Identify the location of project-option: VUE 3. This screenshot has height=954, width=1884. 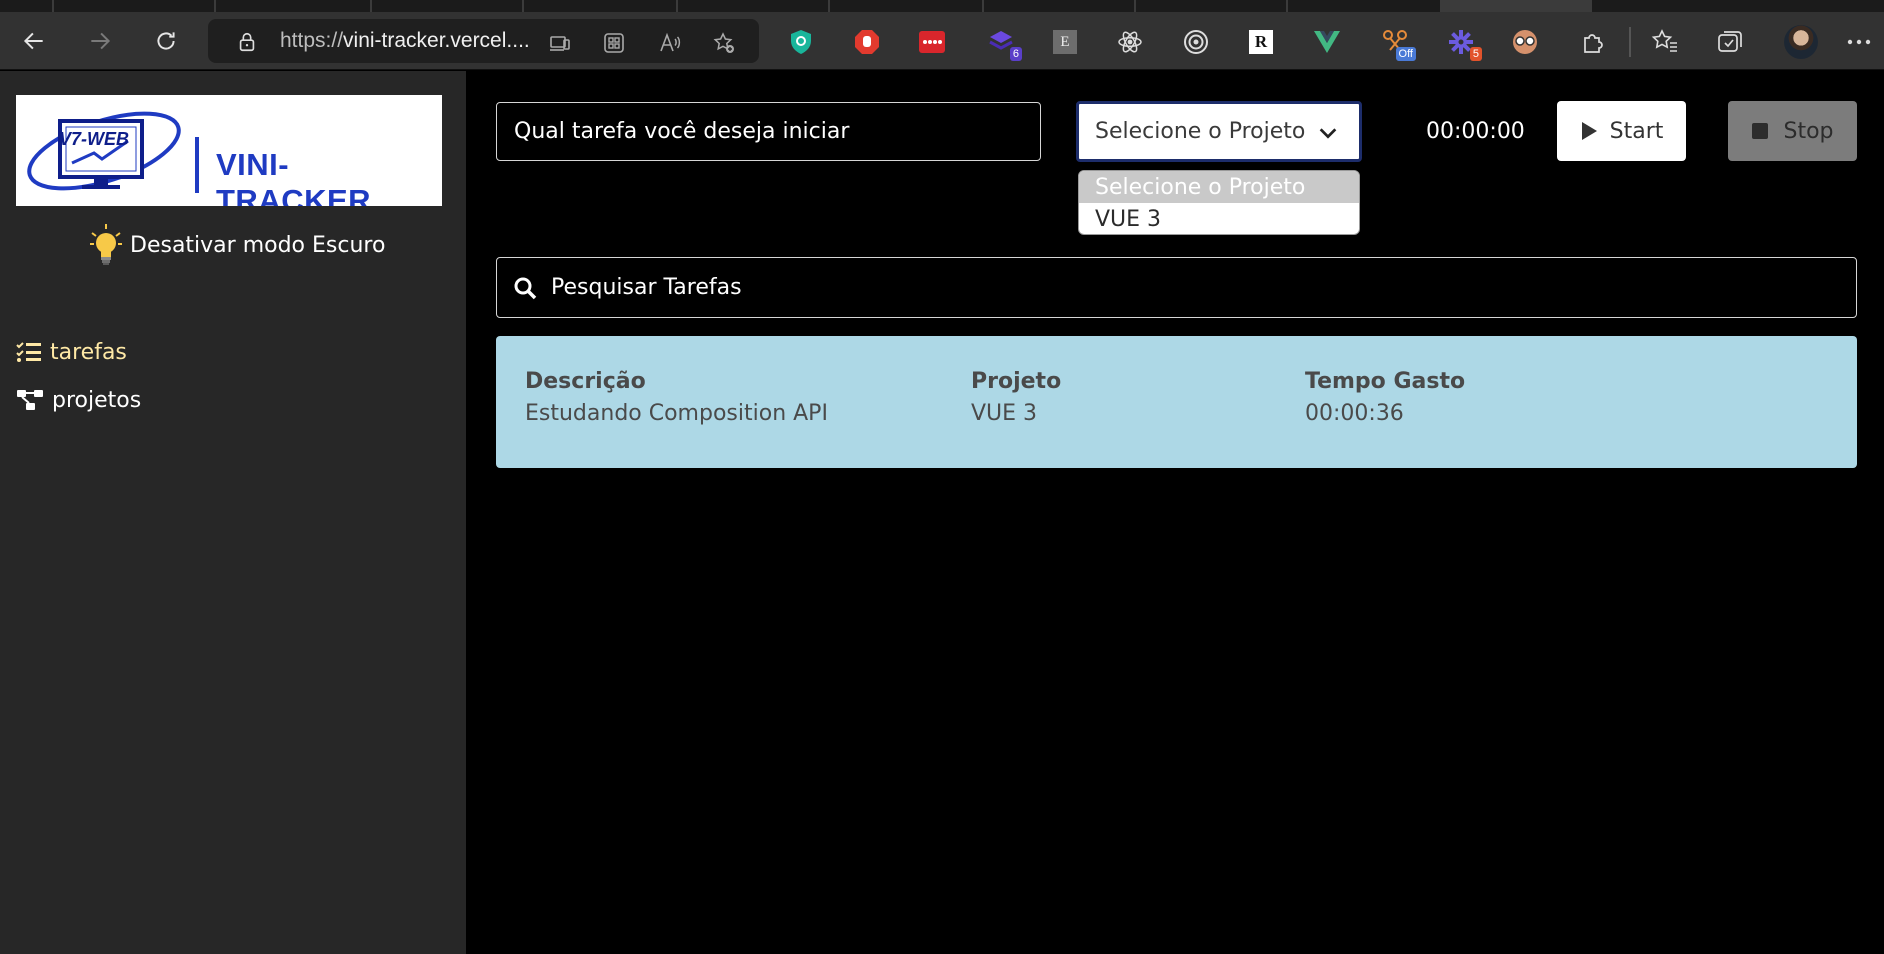
(1219, 218).